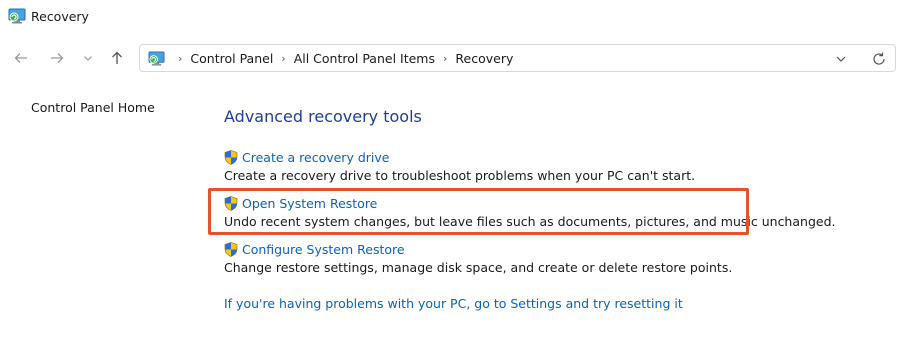 The image size is (904, 356). What do you see at coordinates (879, 59) in the screenshot?
I see `refresh-icon` at bounding box center [879, 59].